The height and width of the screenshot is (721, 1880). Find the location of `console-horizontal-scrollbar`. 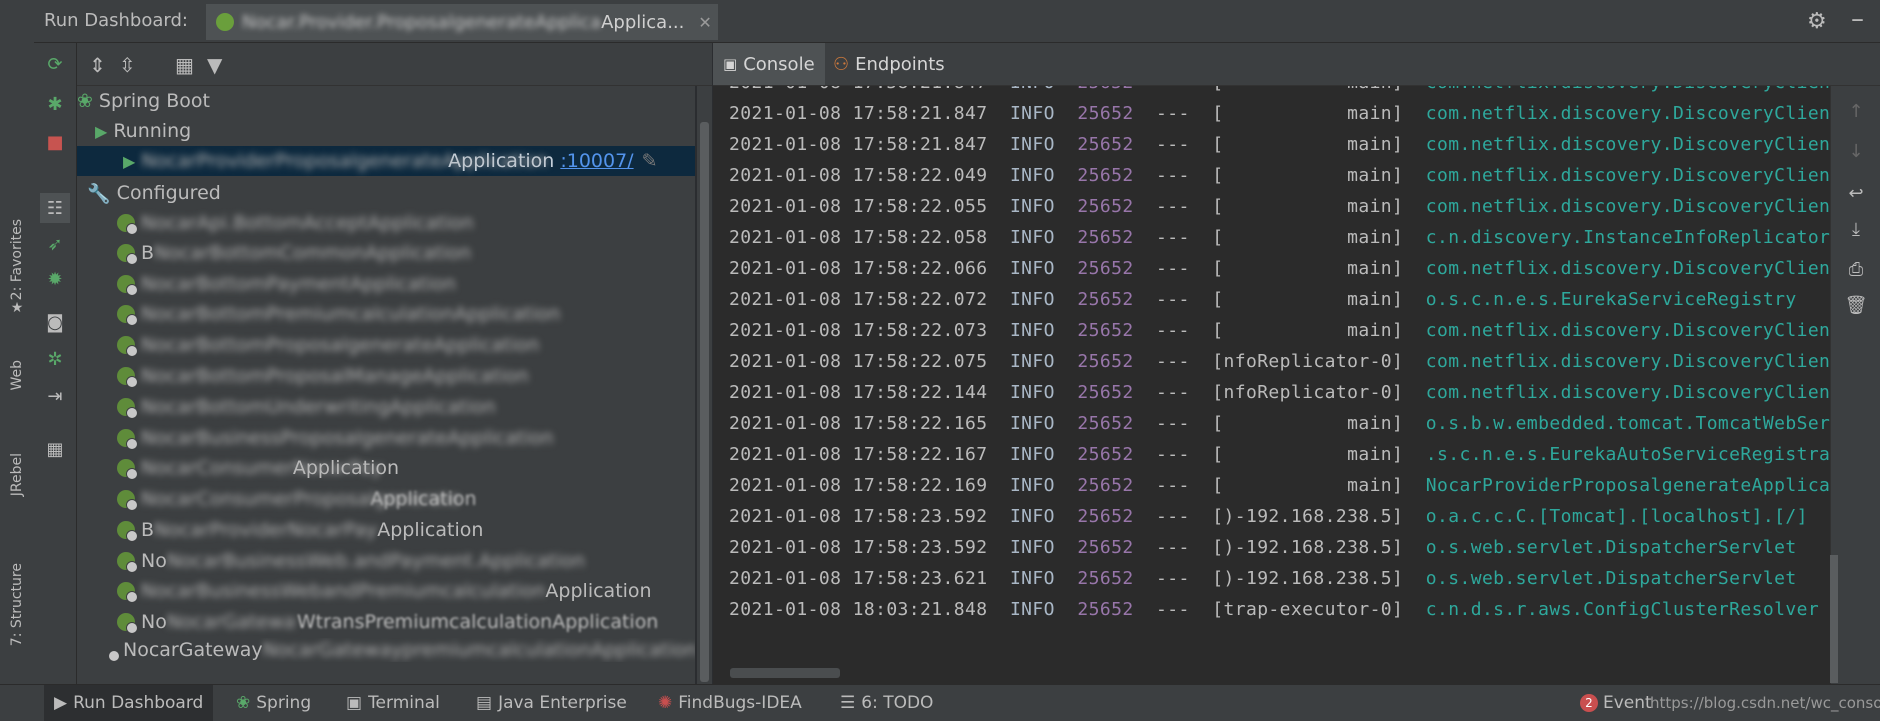

console-horizontal-scrollbar is located at coordinates (785, 673).